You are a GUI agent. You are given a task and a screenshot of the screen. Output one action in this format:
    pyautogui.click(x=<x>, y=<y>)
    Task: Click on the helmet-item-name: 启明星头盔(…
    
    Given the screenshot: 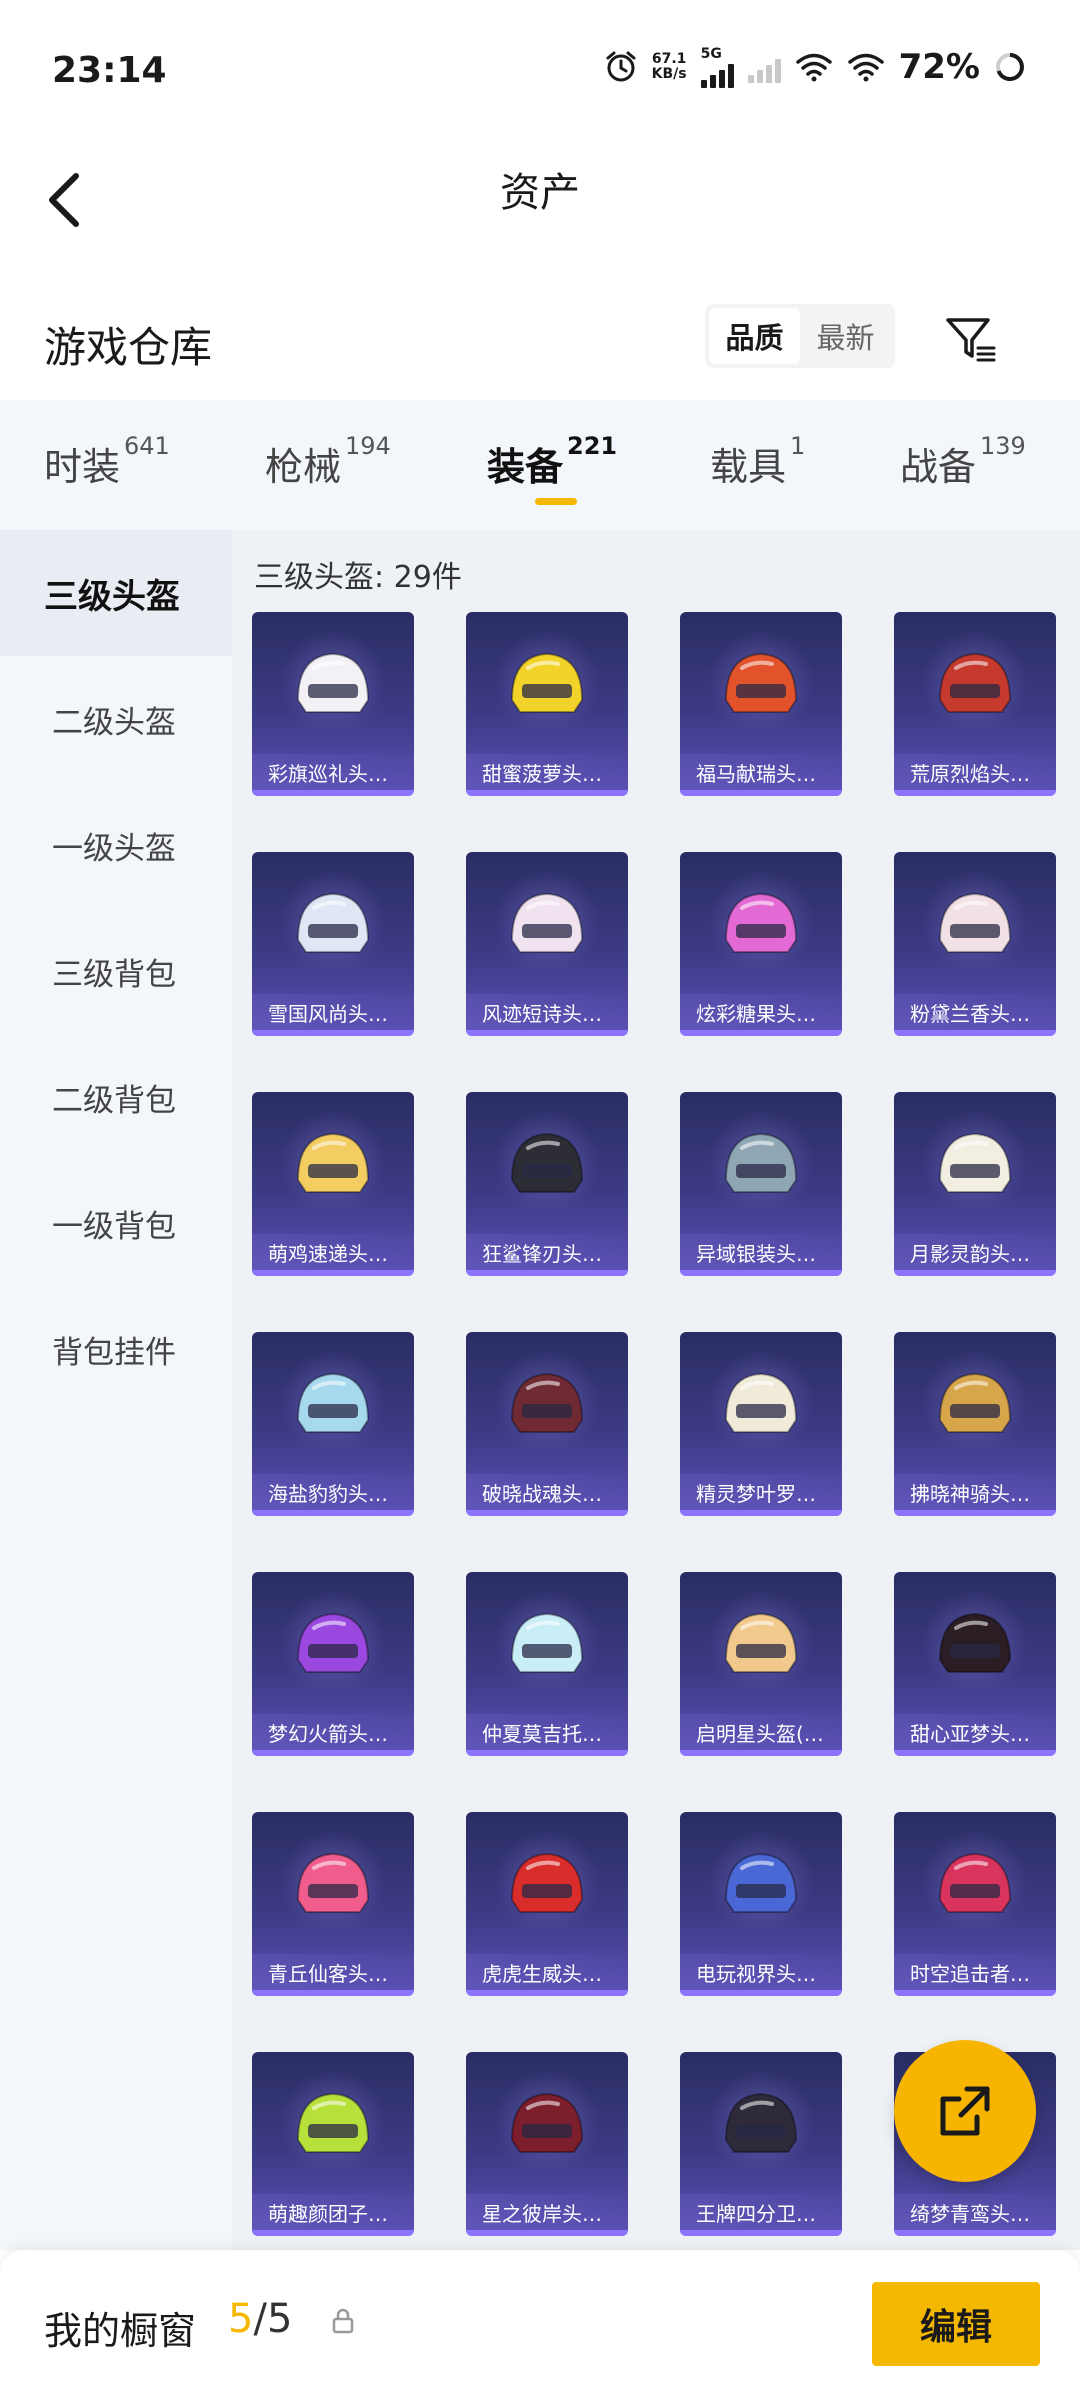 What is the action you would take?
    pyautogui.click(x=761, y=1732)
    